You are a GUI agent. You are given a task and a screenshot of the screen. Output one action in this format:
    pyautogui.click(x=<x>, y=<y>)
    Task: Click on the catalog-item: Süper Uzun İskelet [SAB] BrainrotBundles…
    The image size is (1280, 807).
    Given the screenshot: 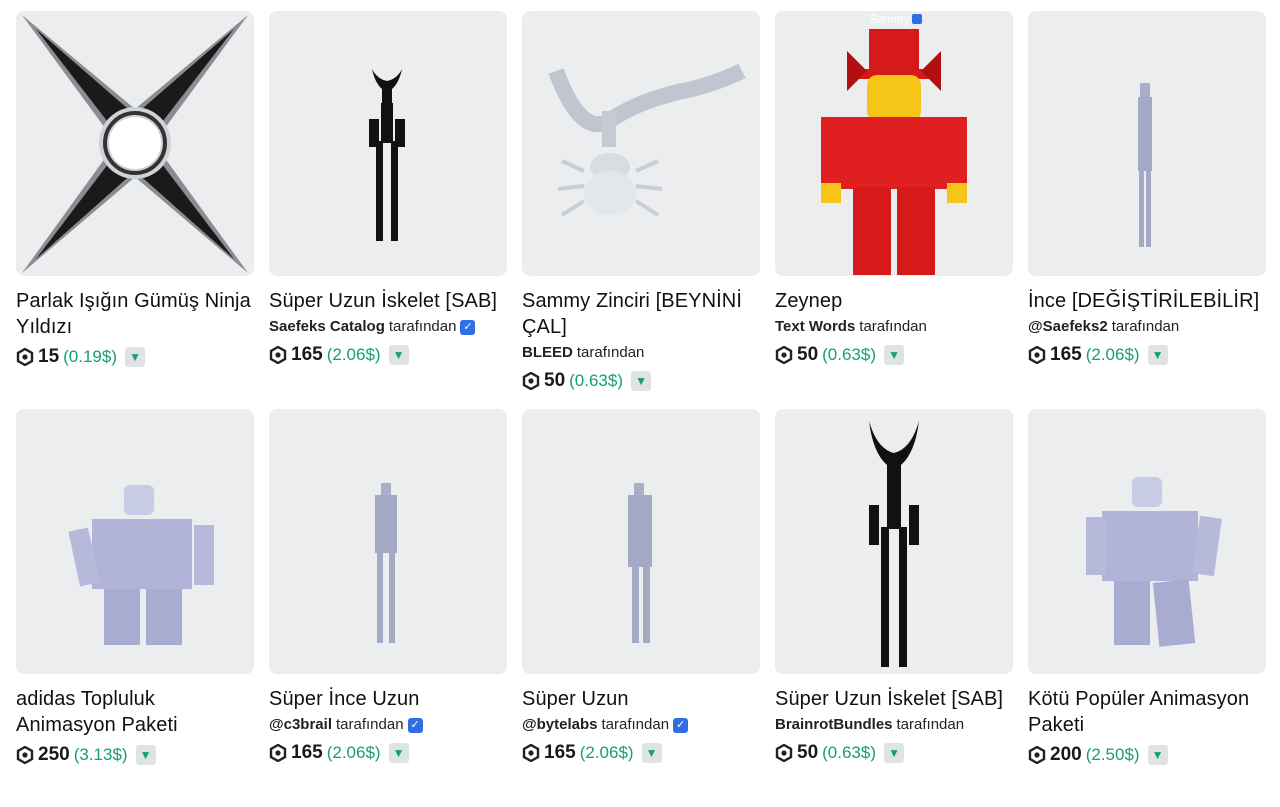 What is the action you would take?
    pyautogui.click(x=894, y=608)
    